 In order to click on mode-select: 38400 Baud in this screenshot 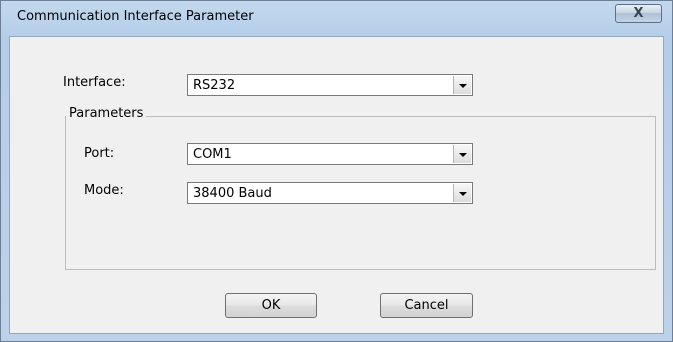, I will do `click(330, 193)`.